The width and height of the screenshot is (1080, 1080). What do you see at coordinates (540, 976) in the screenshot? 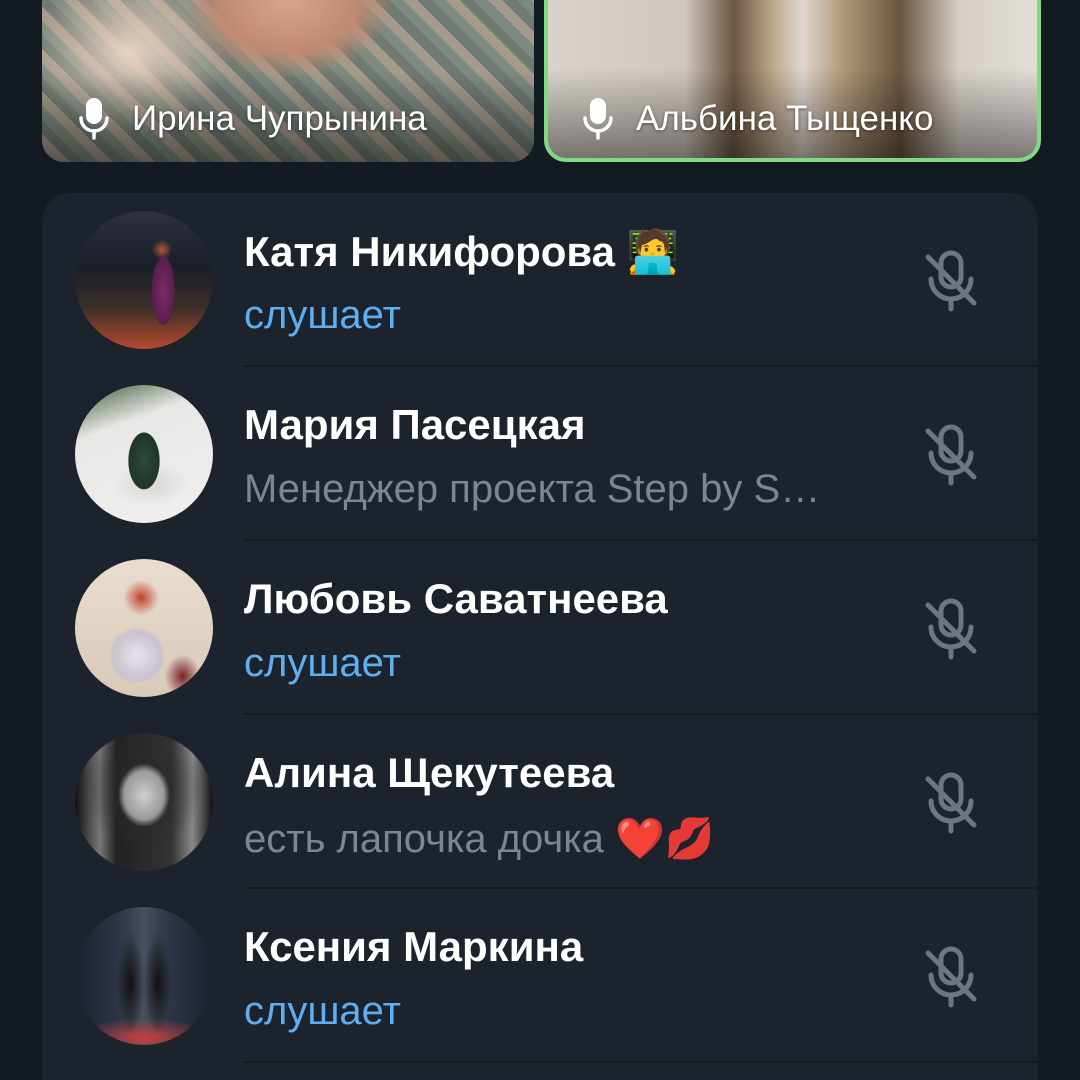
I see `participant-row-kseniya: Ксения Маркина слушает` at bounding box center [540, 976].